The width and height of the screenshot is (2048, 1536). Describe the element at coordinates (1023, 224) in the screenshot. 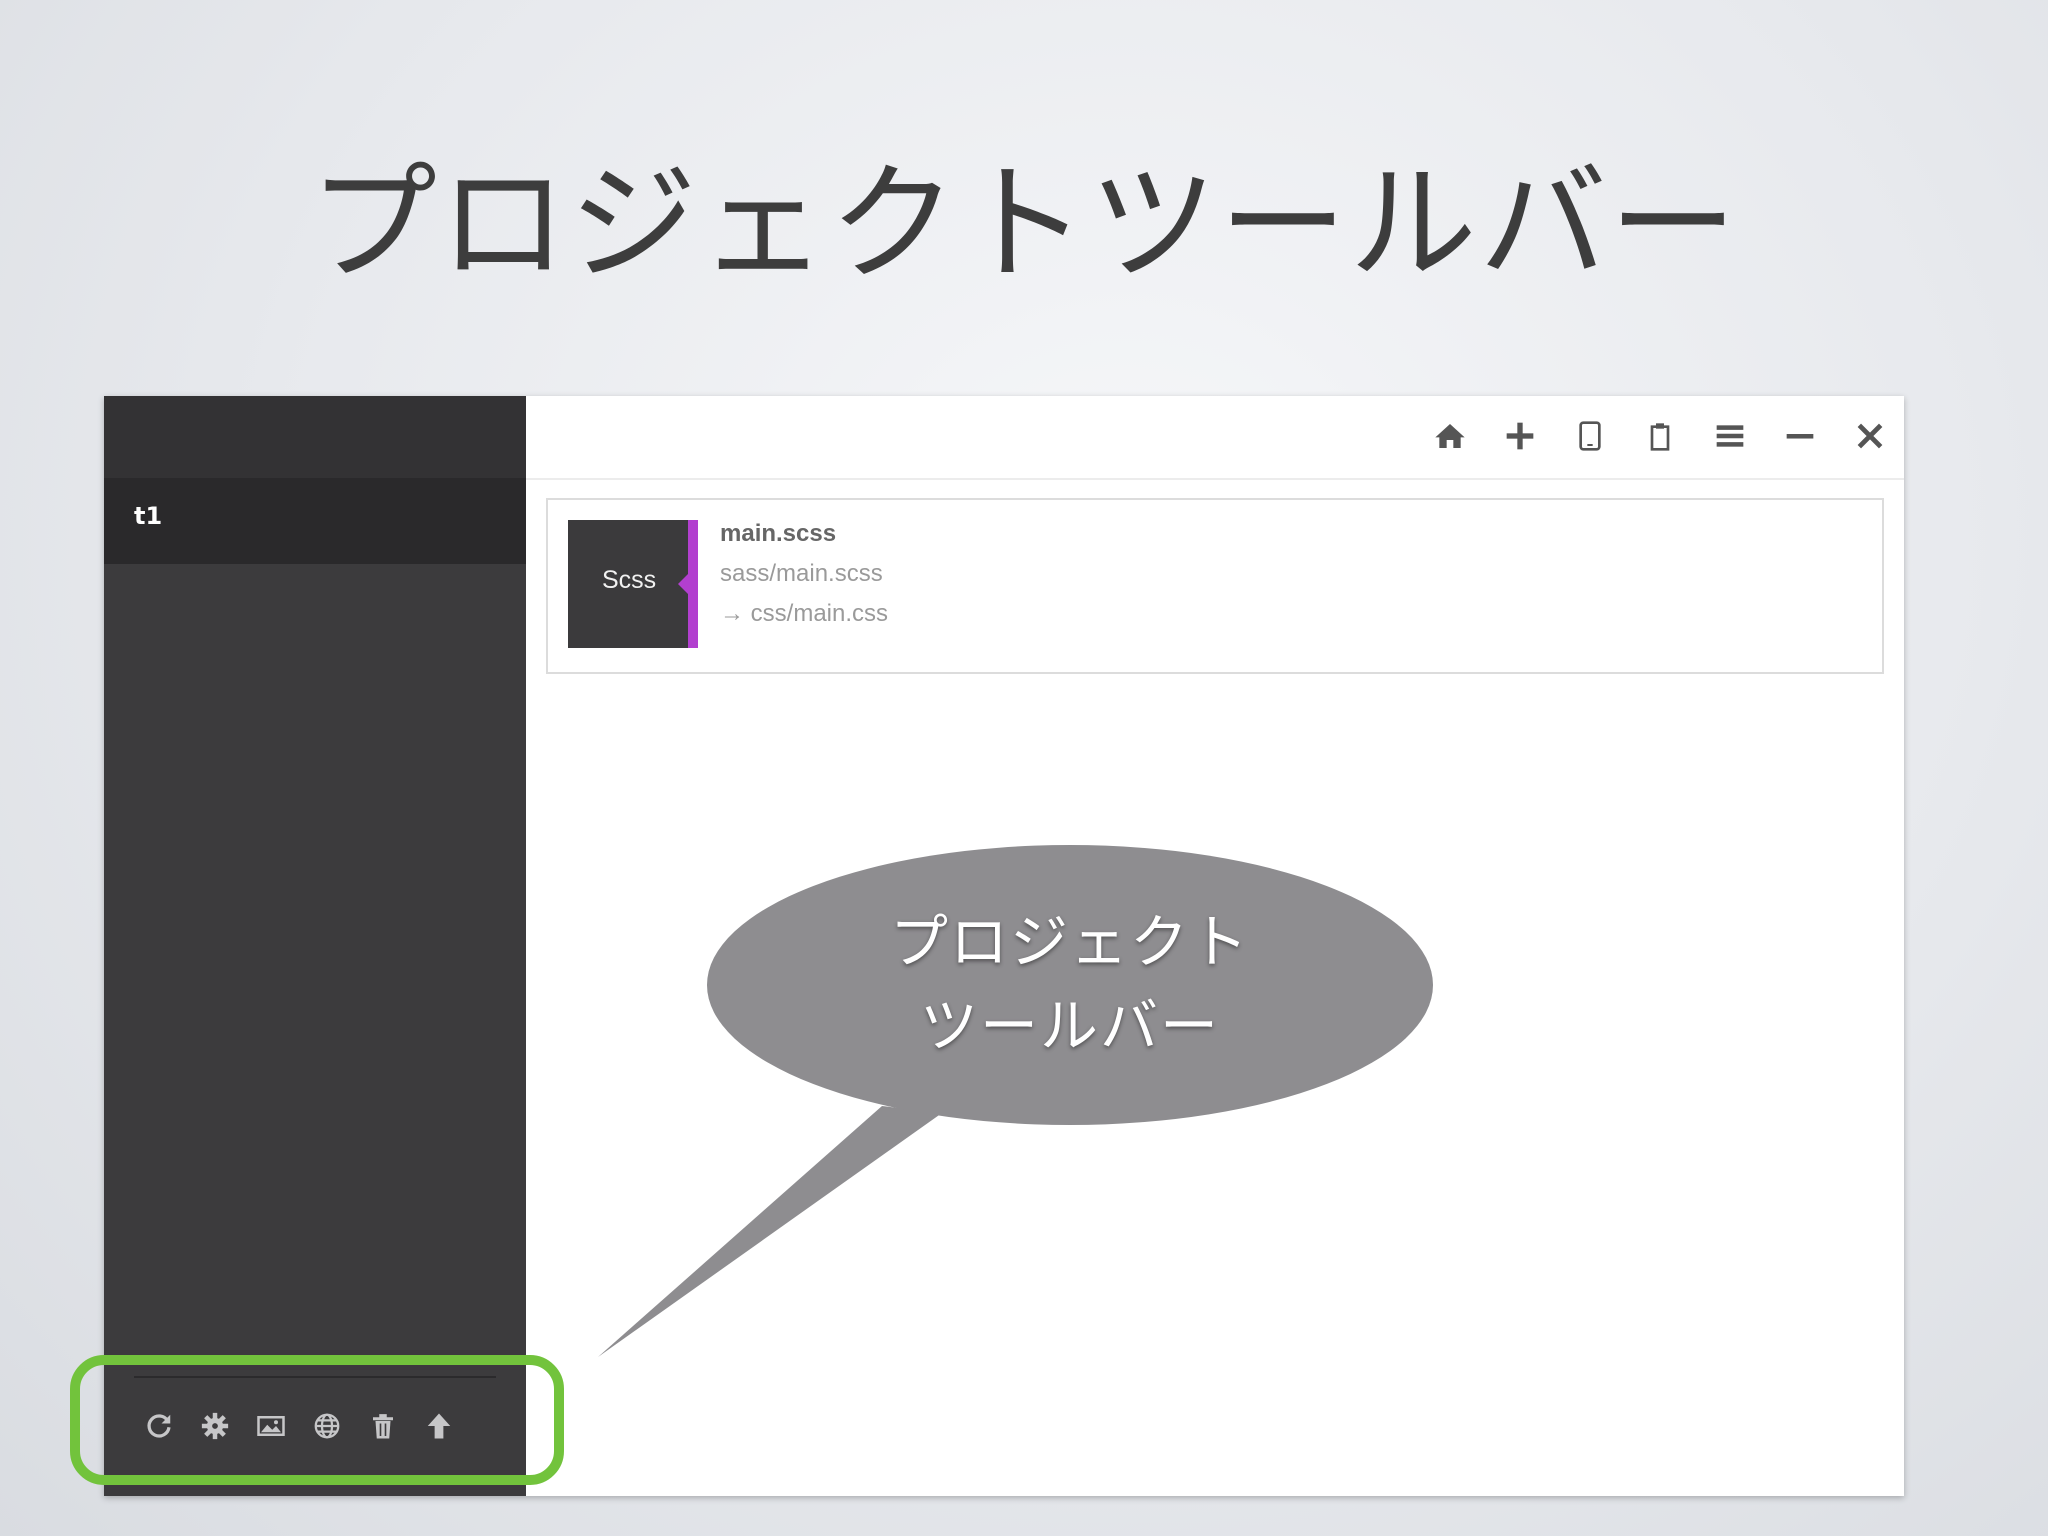

I see `slide-title: プロジェクトツールバー` at that location.